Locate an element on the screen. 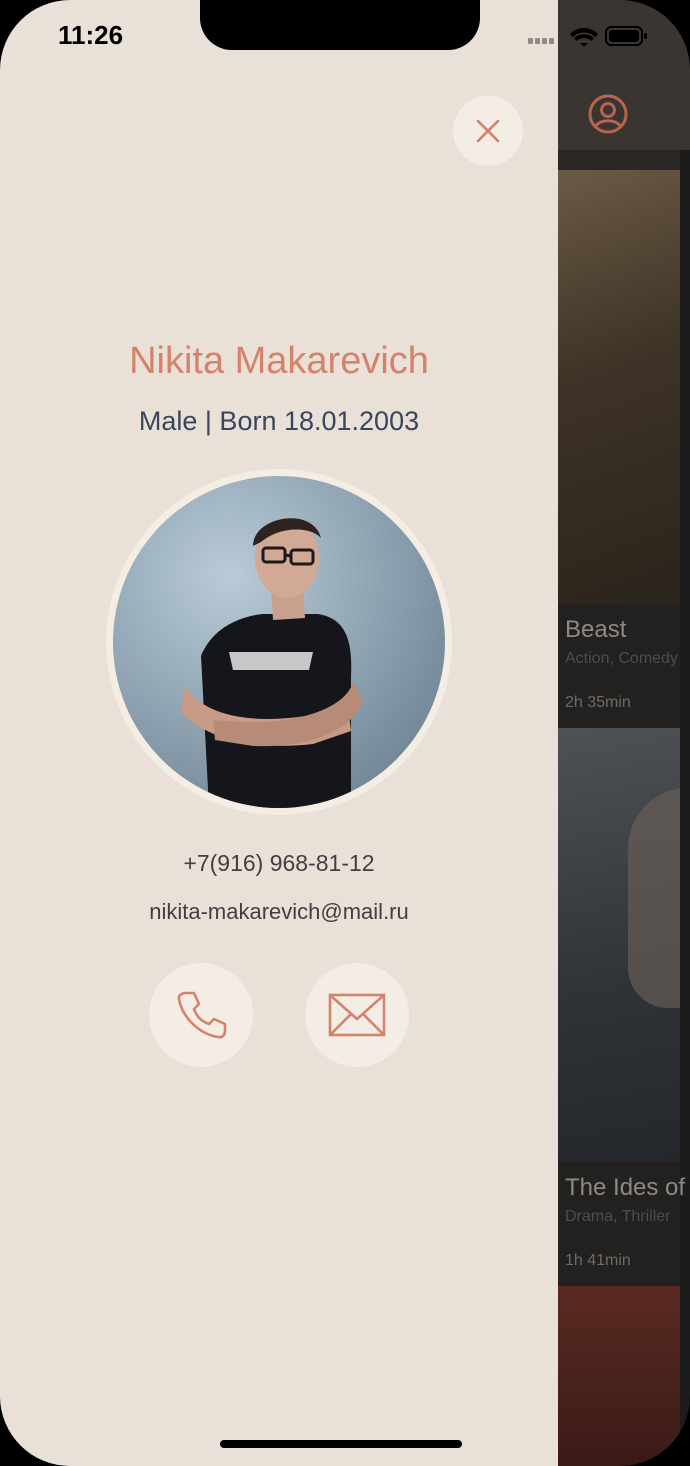 This screenshot has width=690, height=1466. profile-subtitle: Male | Born 18.01.2003 is located at coordinates (279, 421).